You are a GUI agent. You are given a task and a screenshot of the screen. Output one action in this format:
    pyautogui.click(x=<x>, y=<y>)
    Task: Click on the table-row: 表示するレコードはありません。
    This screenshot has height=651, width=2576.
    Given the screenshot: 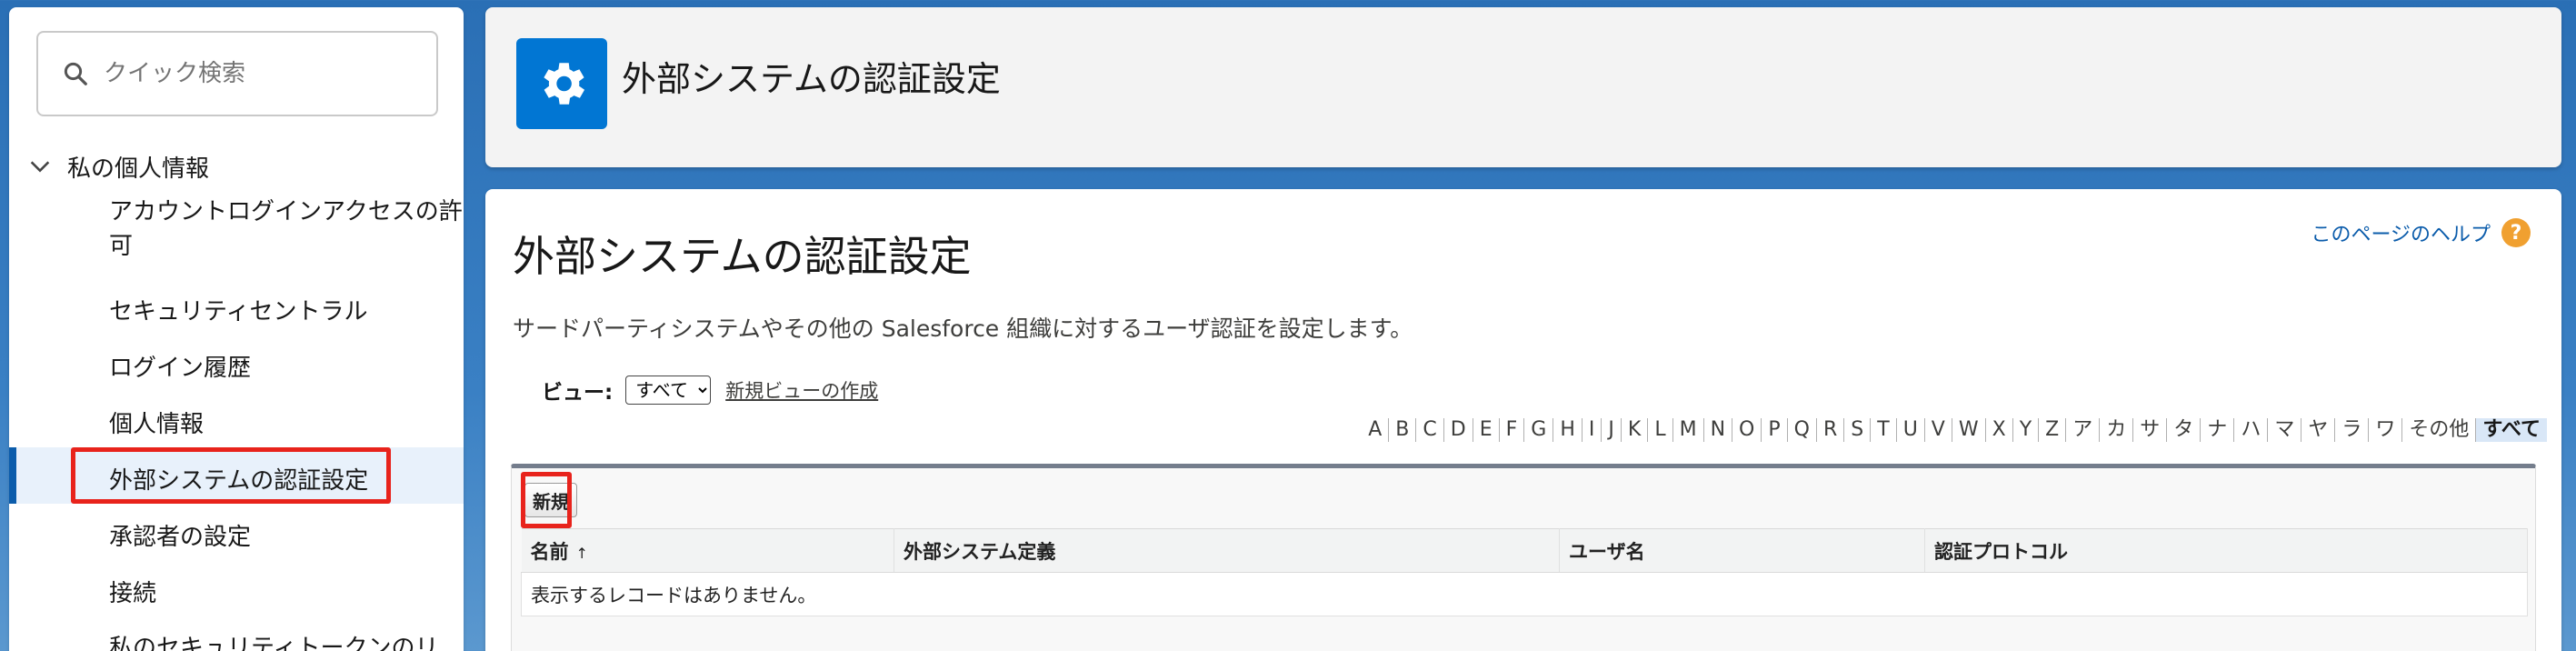 What is the action you would take?
    pyautogui.click(x=1524, y=594)
    